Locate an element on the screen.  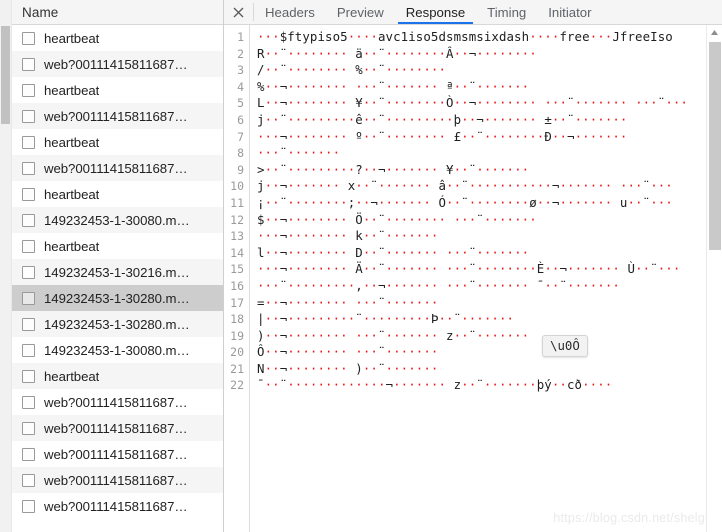
text-run: ª is located at coordinates (446, 86).